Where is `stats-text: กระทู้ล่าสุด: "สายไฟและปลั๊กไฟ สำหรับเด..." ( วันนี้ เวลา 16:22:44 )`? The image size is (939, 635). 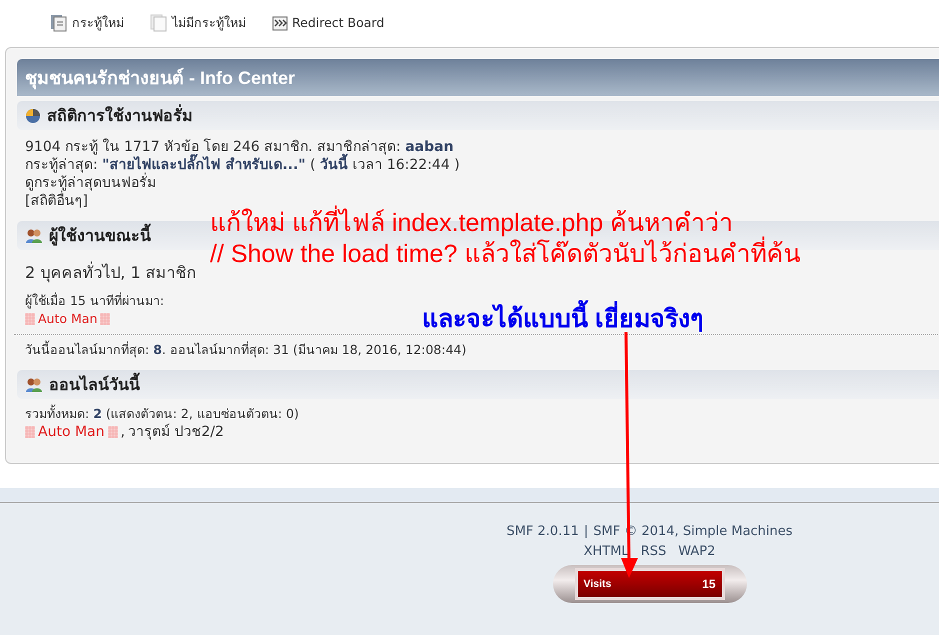 stats-text: กระทู้ล่าสุด: "สายไฟและปลั๊กไฟ สำหรับเด..." ( วันนี้ เวลา 16:22:44 ) is located at coordinates (482, 165).